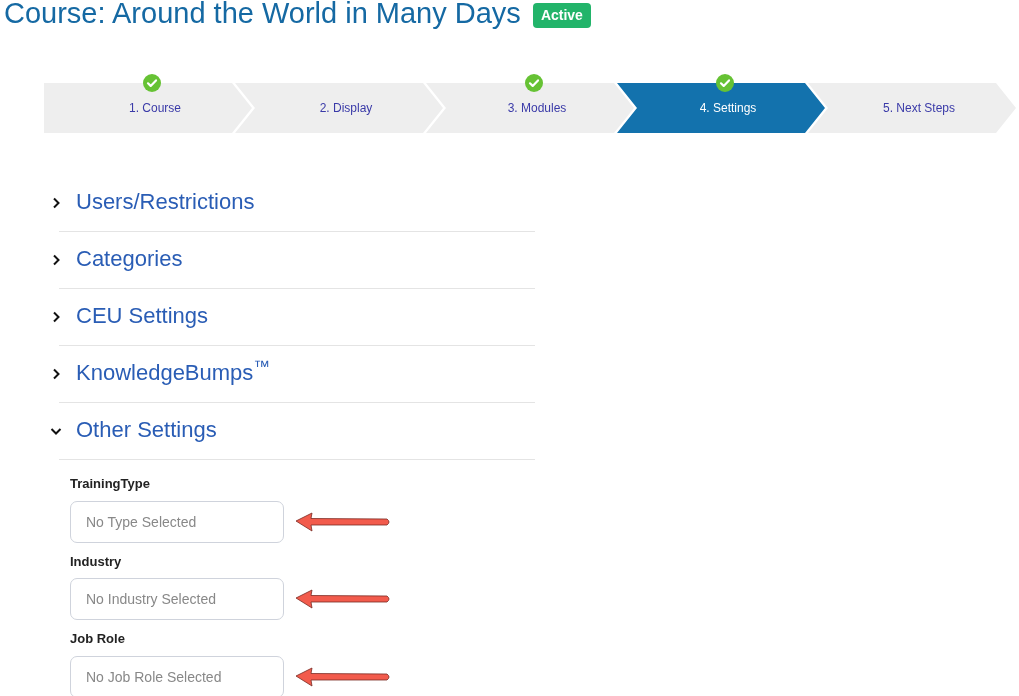 The height and width of the screenshot is (696, 1019). What do you see at coordinates (561, 15) in the screenshot?
I see `status-badge: Active` at bounding box center [561, 15].